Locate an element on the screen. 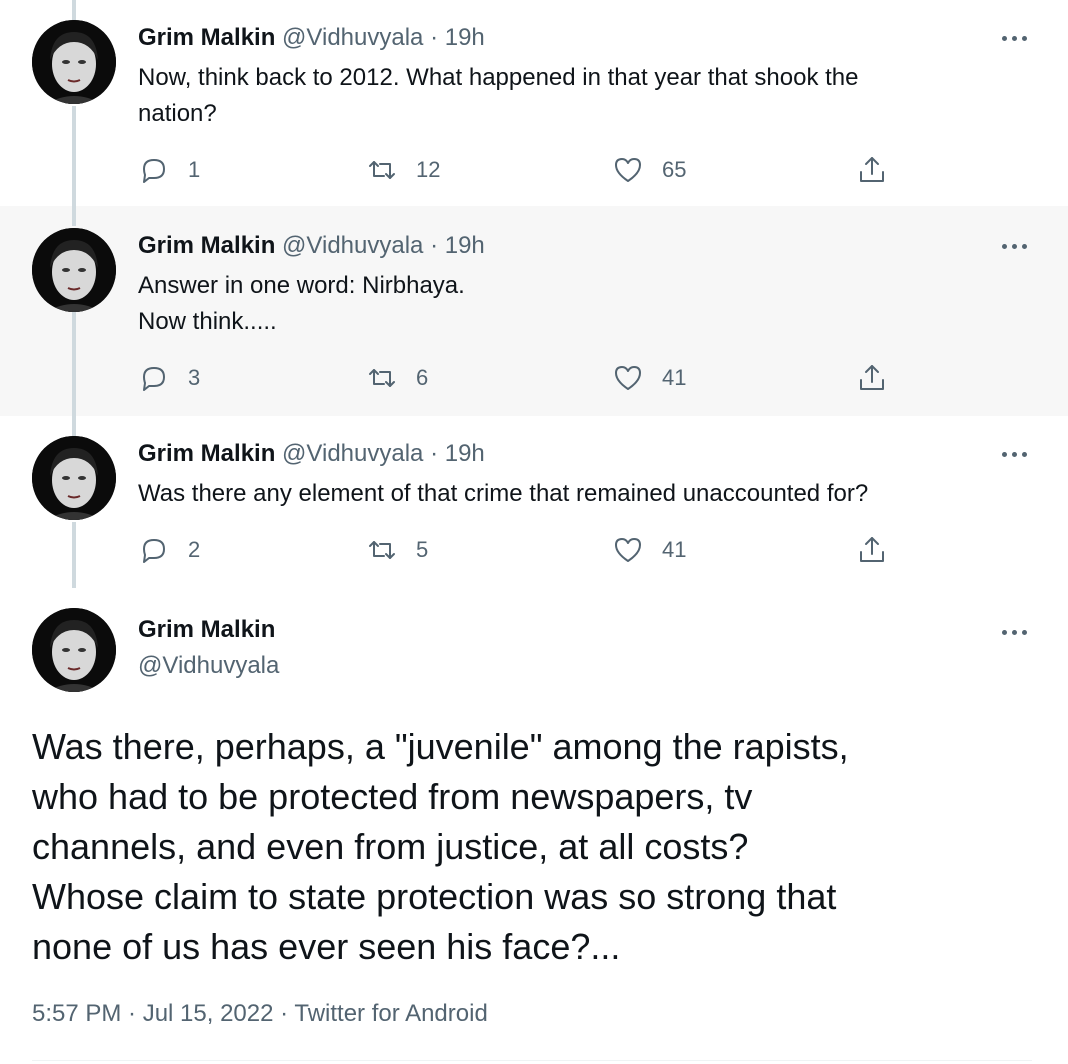 Image resolution: width=1068 pixels, height=1064 pixels. reply-count: 3 is located at coordinates (194, 377).